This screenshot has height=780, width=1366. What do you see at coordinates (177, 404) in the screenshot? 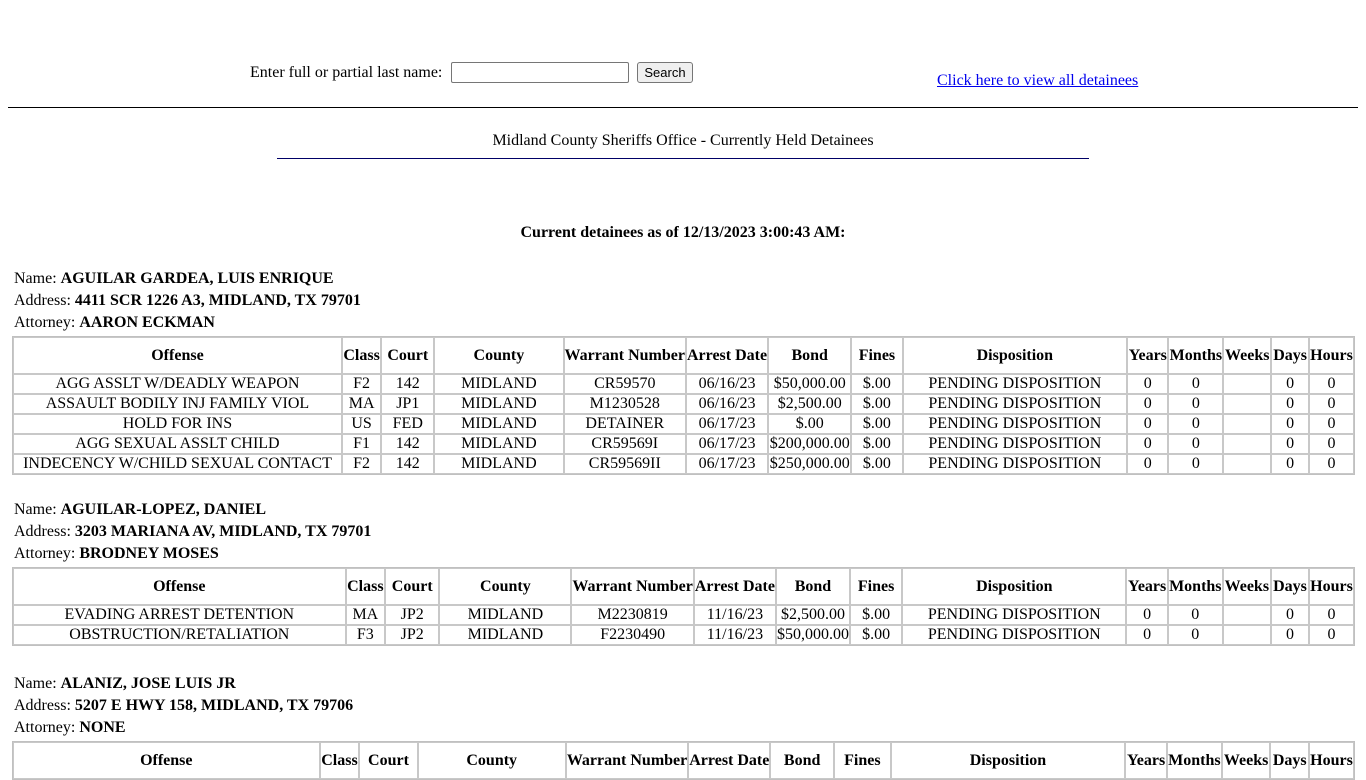
I see `cell-offense: ASSAULT BODILY INJ FAMILY VIOL` at bounding box center [177, 404].